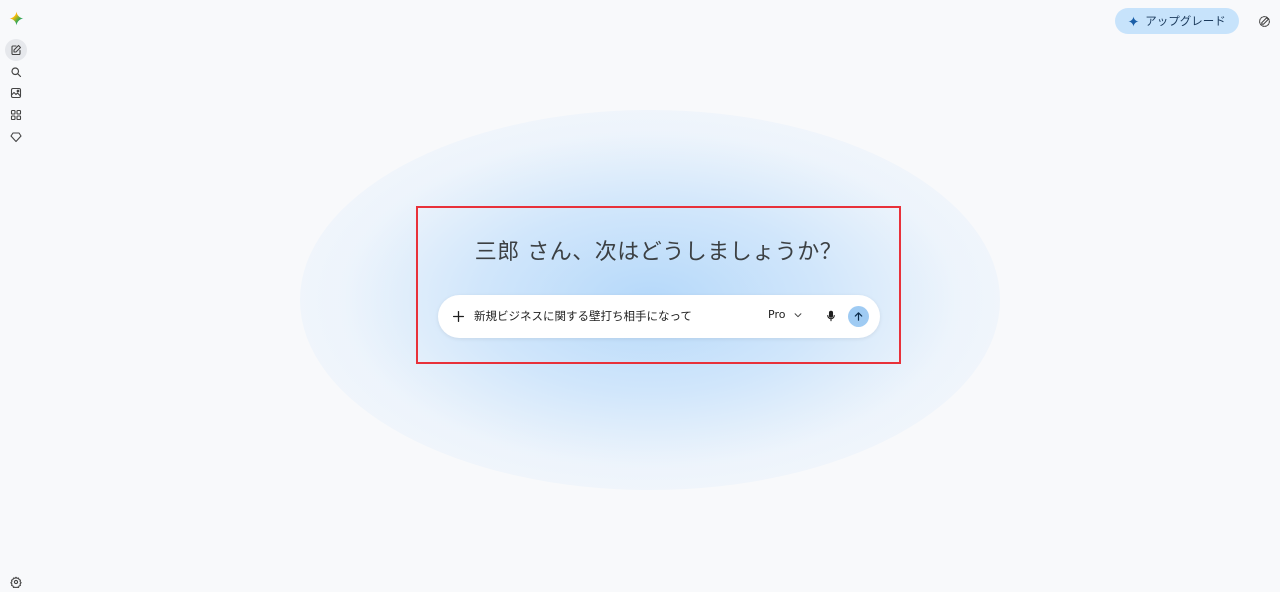  I want to click on prompt-input: 新規ビジネスに関する壁打ち相手になって, so click(583, 316).